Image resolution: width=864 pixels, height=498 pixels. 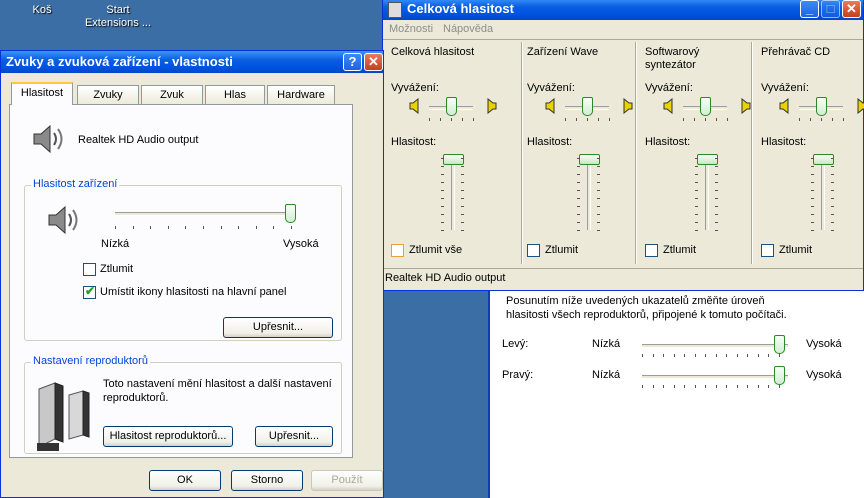 I want to click on apply-button: Použít, so click(x=347, y=480).